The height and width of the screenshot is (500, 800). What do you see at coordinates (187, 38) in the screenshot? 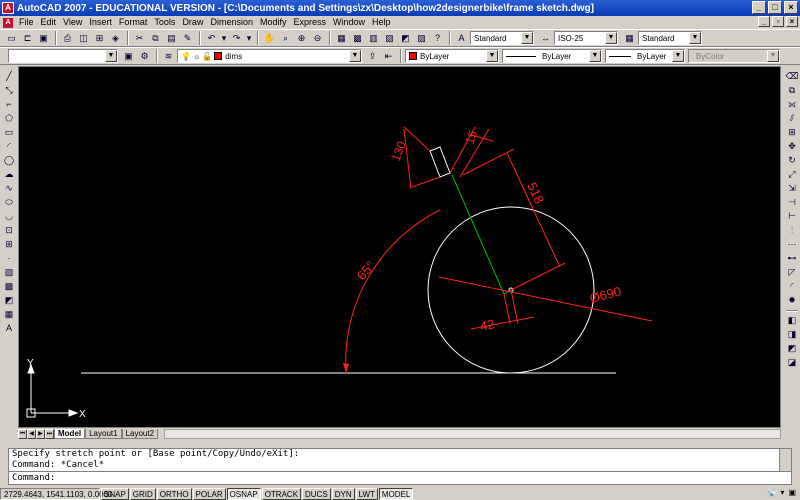
I see `match-properties-icon: ✎` at bounding box center [187, 38].